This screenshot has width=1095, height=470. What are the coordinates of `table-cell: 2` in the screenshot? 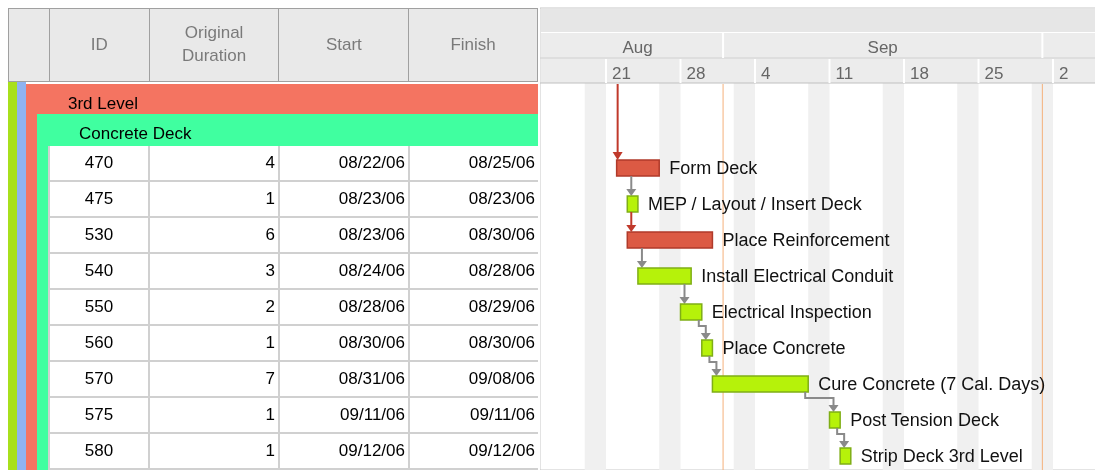 It's located at (213, 308).